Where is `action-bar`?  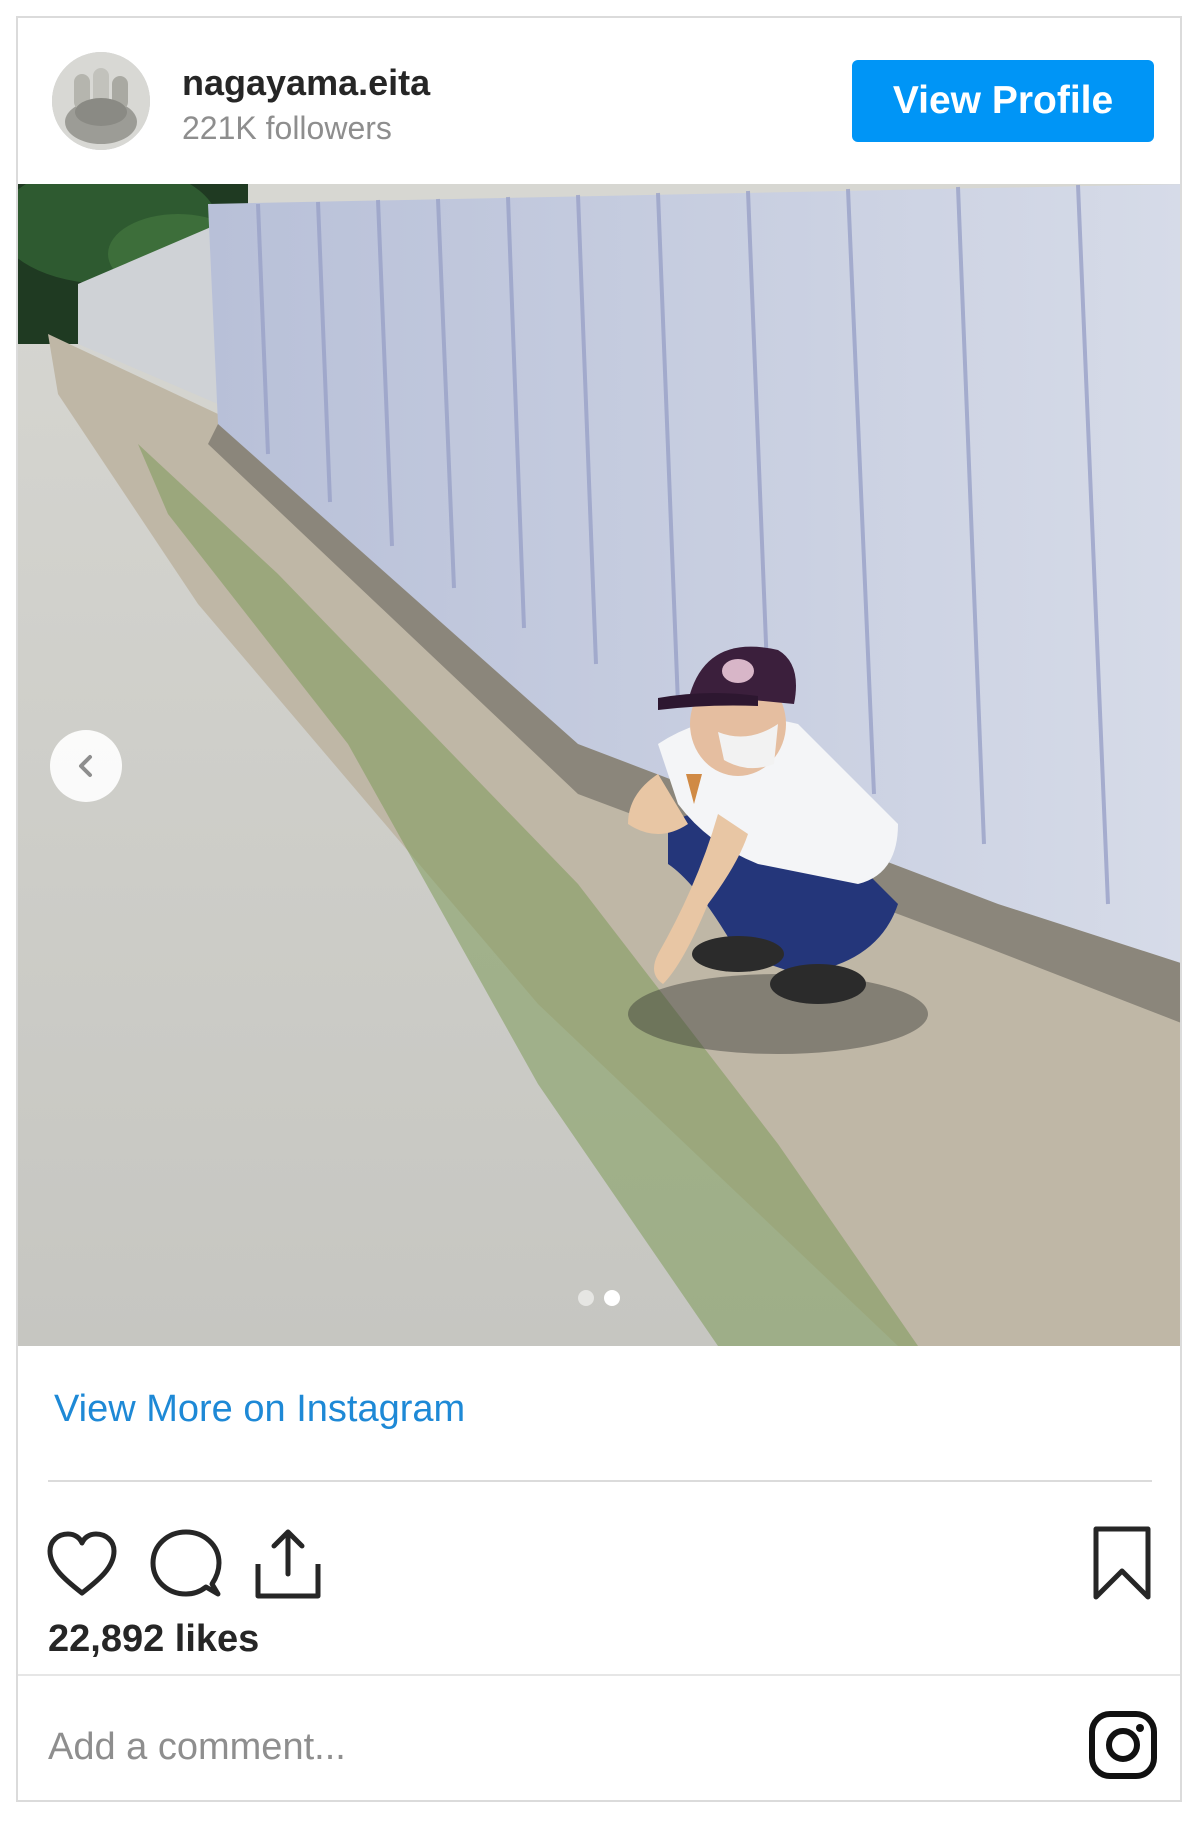
action-bar is located at coordinates (599, 1553).